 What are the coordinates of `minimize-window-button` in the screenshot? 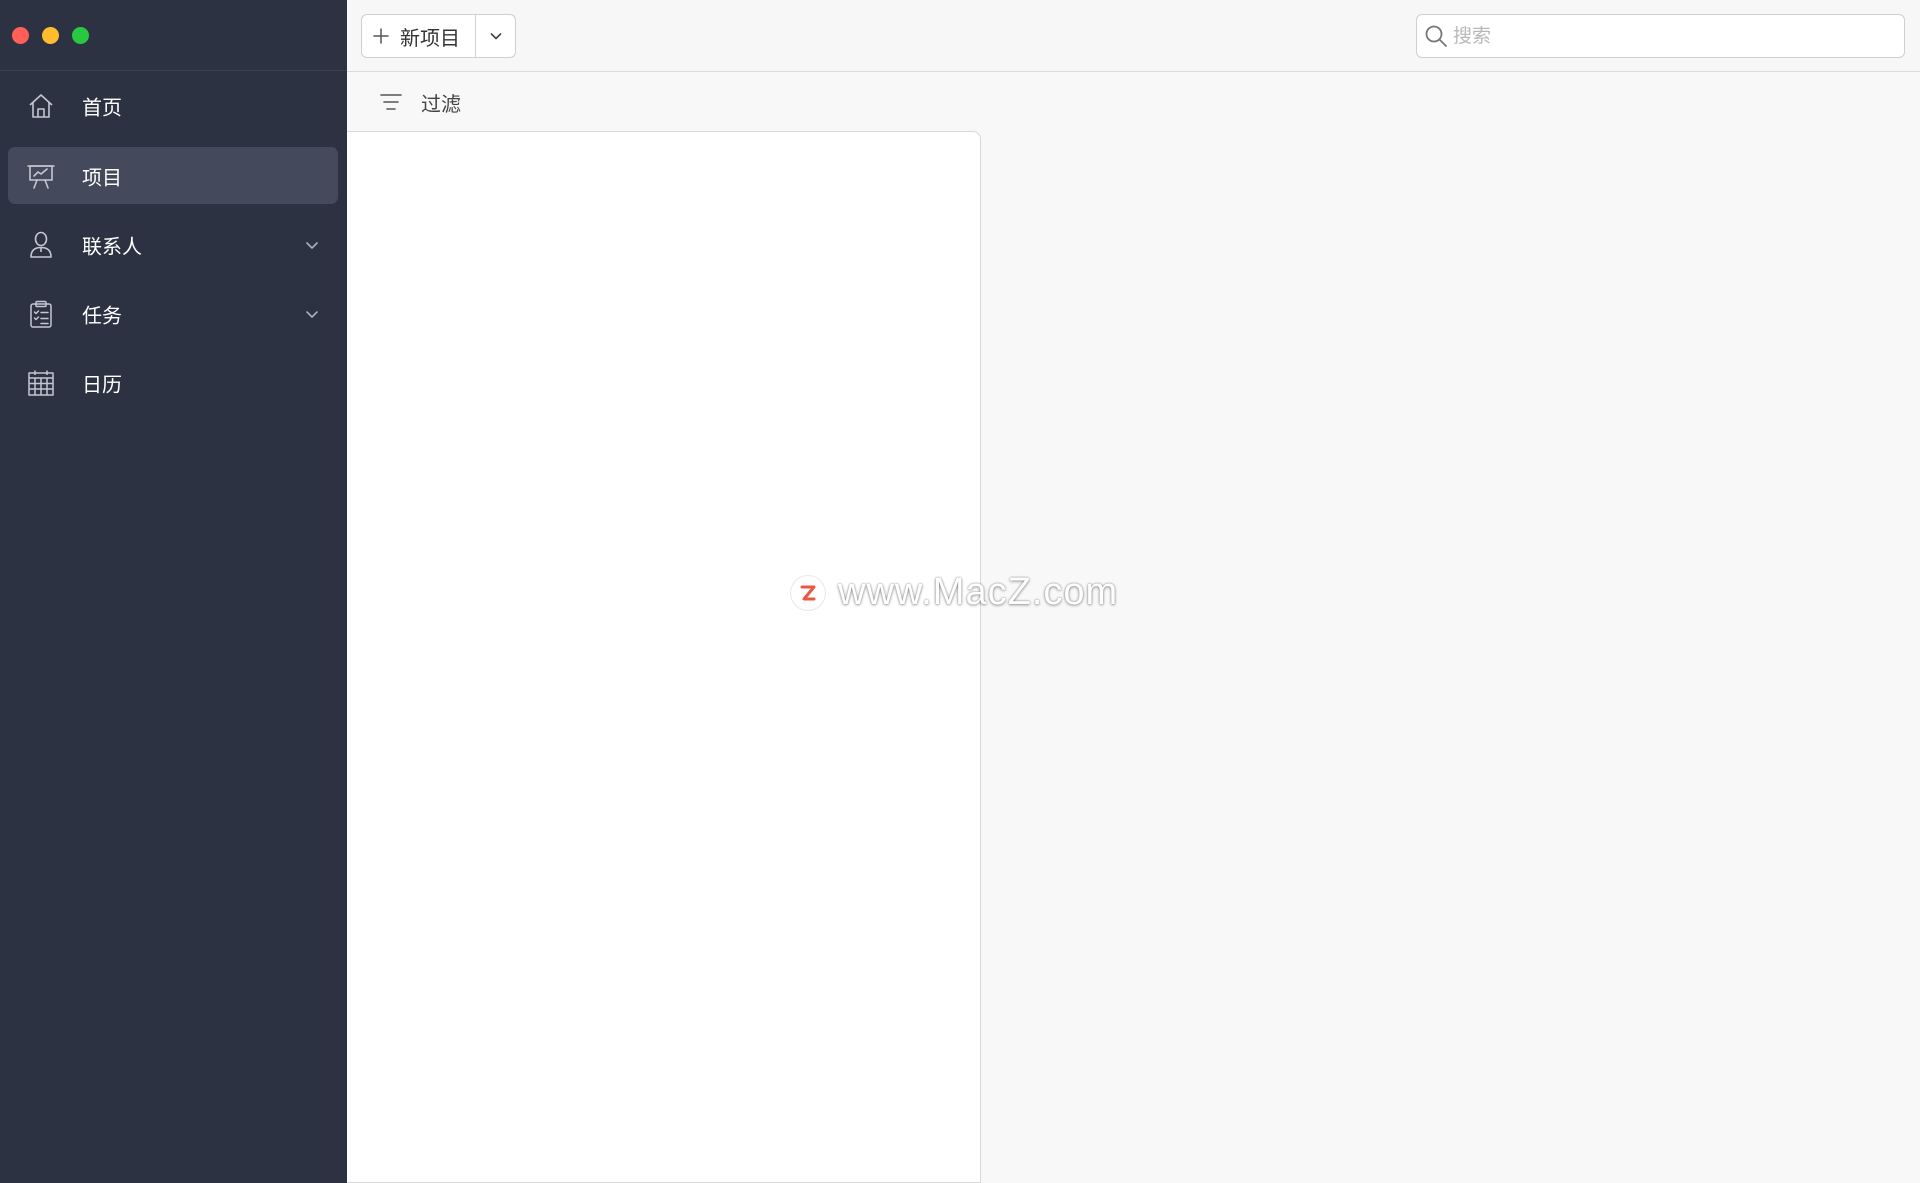 It's located at (50, 35).